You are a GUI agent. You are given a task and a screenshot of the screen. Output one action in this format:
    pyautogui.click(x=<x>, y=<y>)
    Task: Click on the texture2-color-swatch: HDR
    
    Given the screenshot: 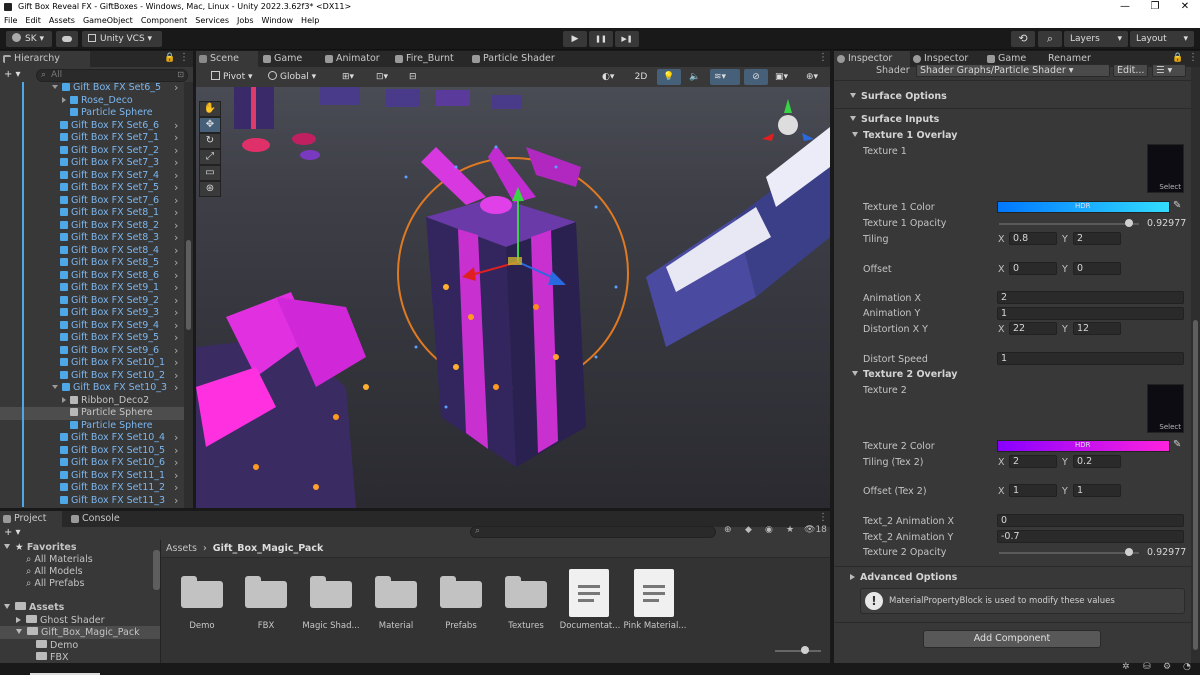 What is the action you would take?
    pyautogui.click(x=1083, y=446)
    